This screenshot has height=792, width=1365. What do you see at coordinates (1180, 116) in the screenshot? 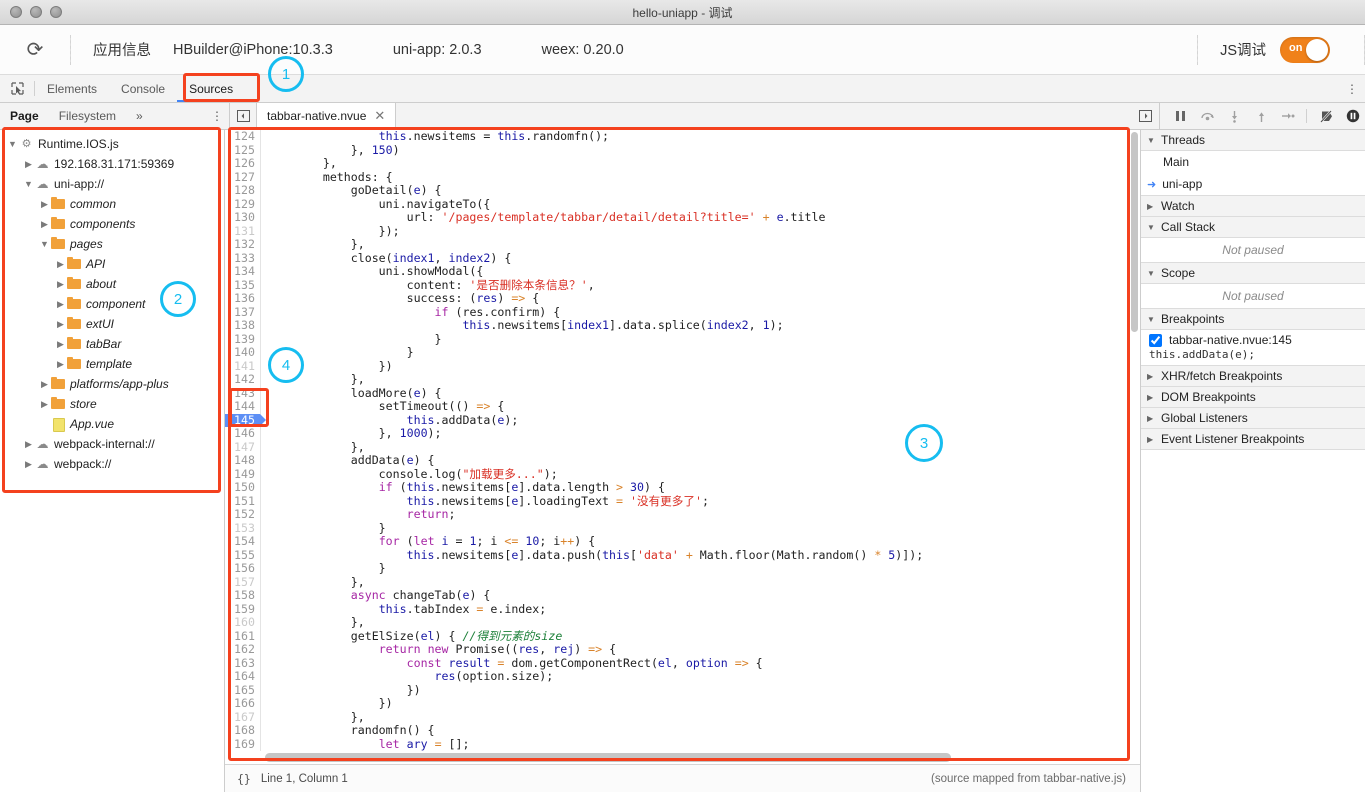
I see `pause-resume-button` at bounding box center [1180, 116].